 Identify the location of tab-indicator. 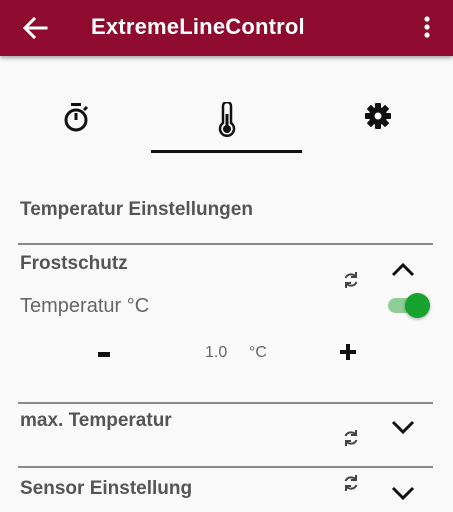
(226, 151).